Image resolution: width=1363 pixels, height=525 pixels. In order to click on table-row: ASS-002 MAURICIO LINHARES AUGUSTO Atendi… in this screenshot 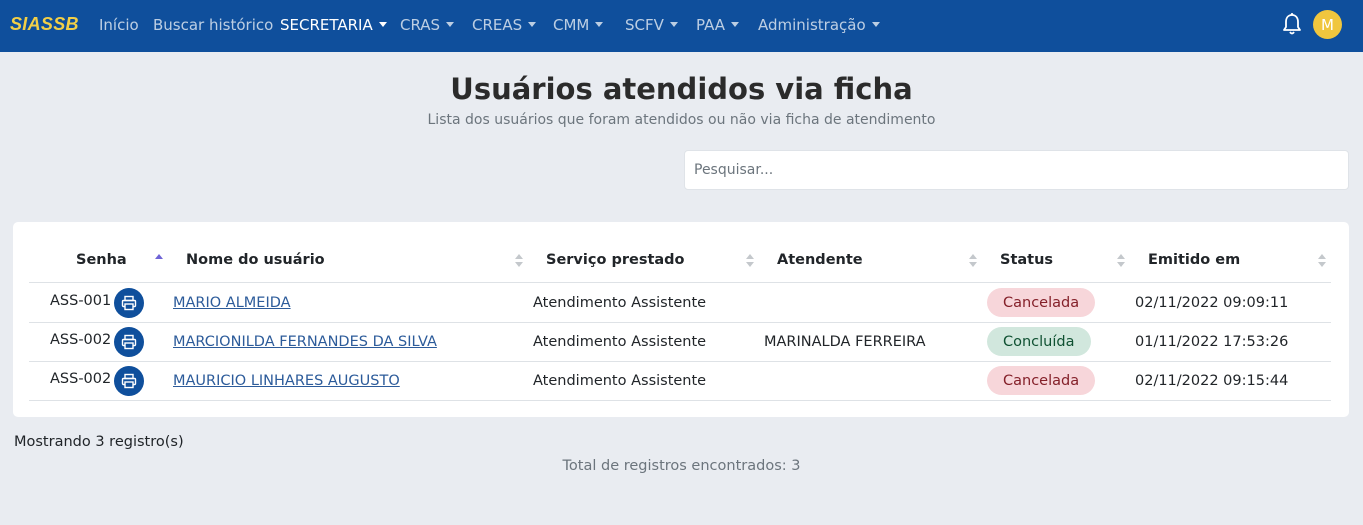, I will do `click(680, 380)`.